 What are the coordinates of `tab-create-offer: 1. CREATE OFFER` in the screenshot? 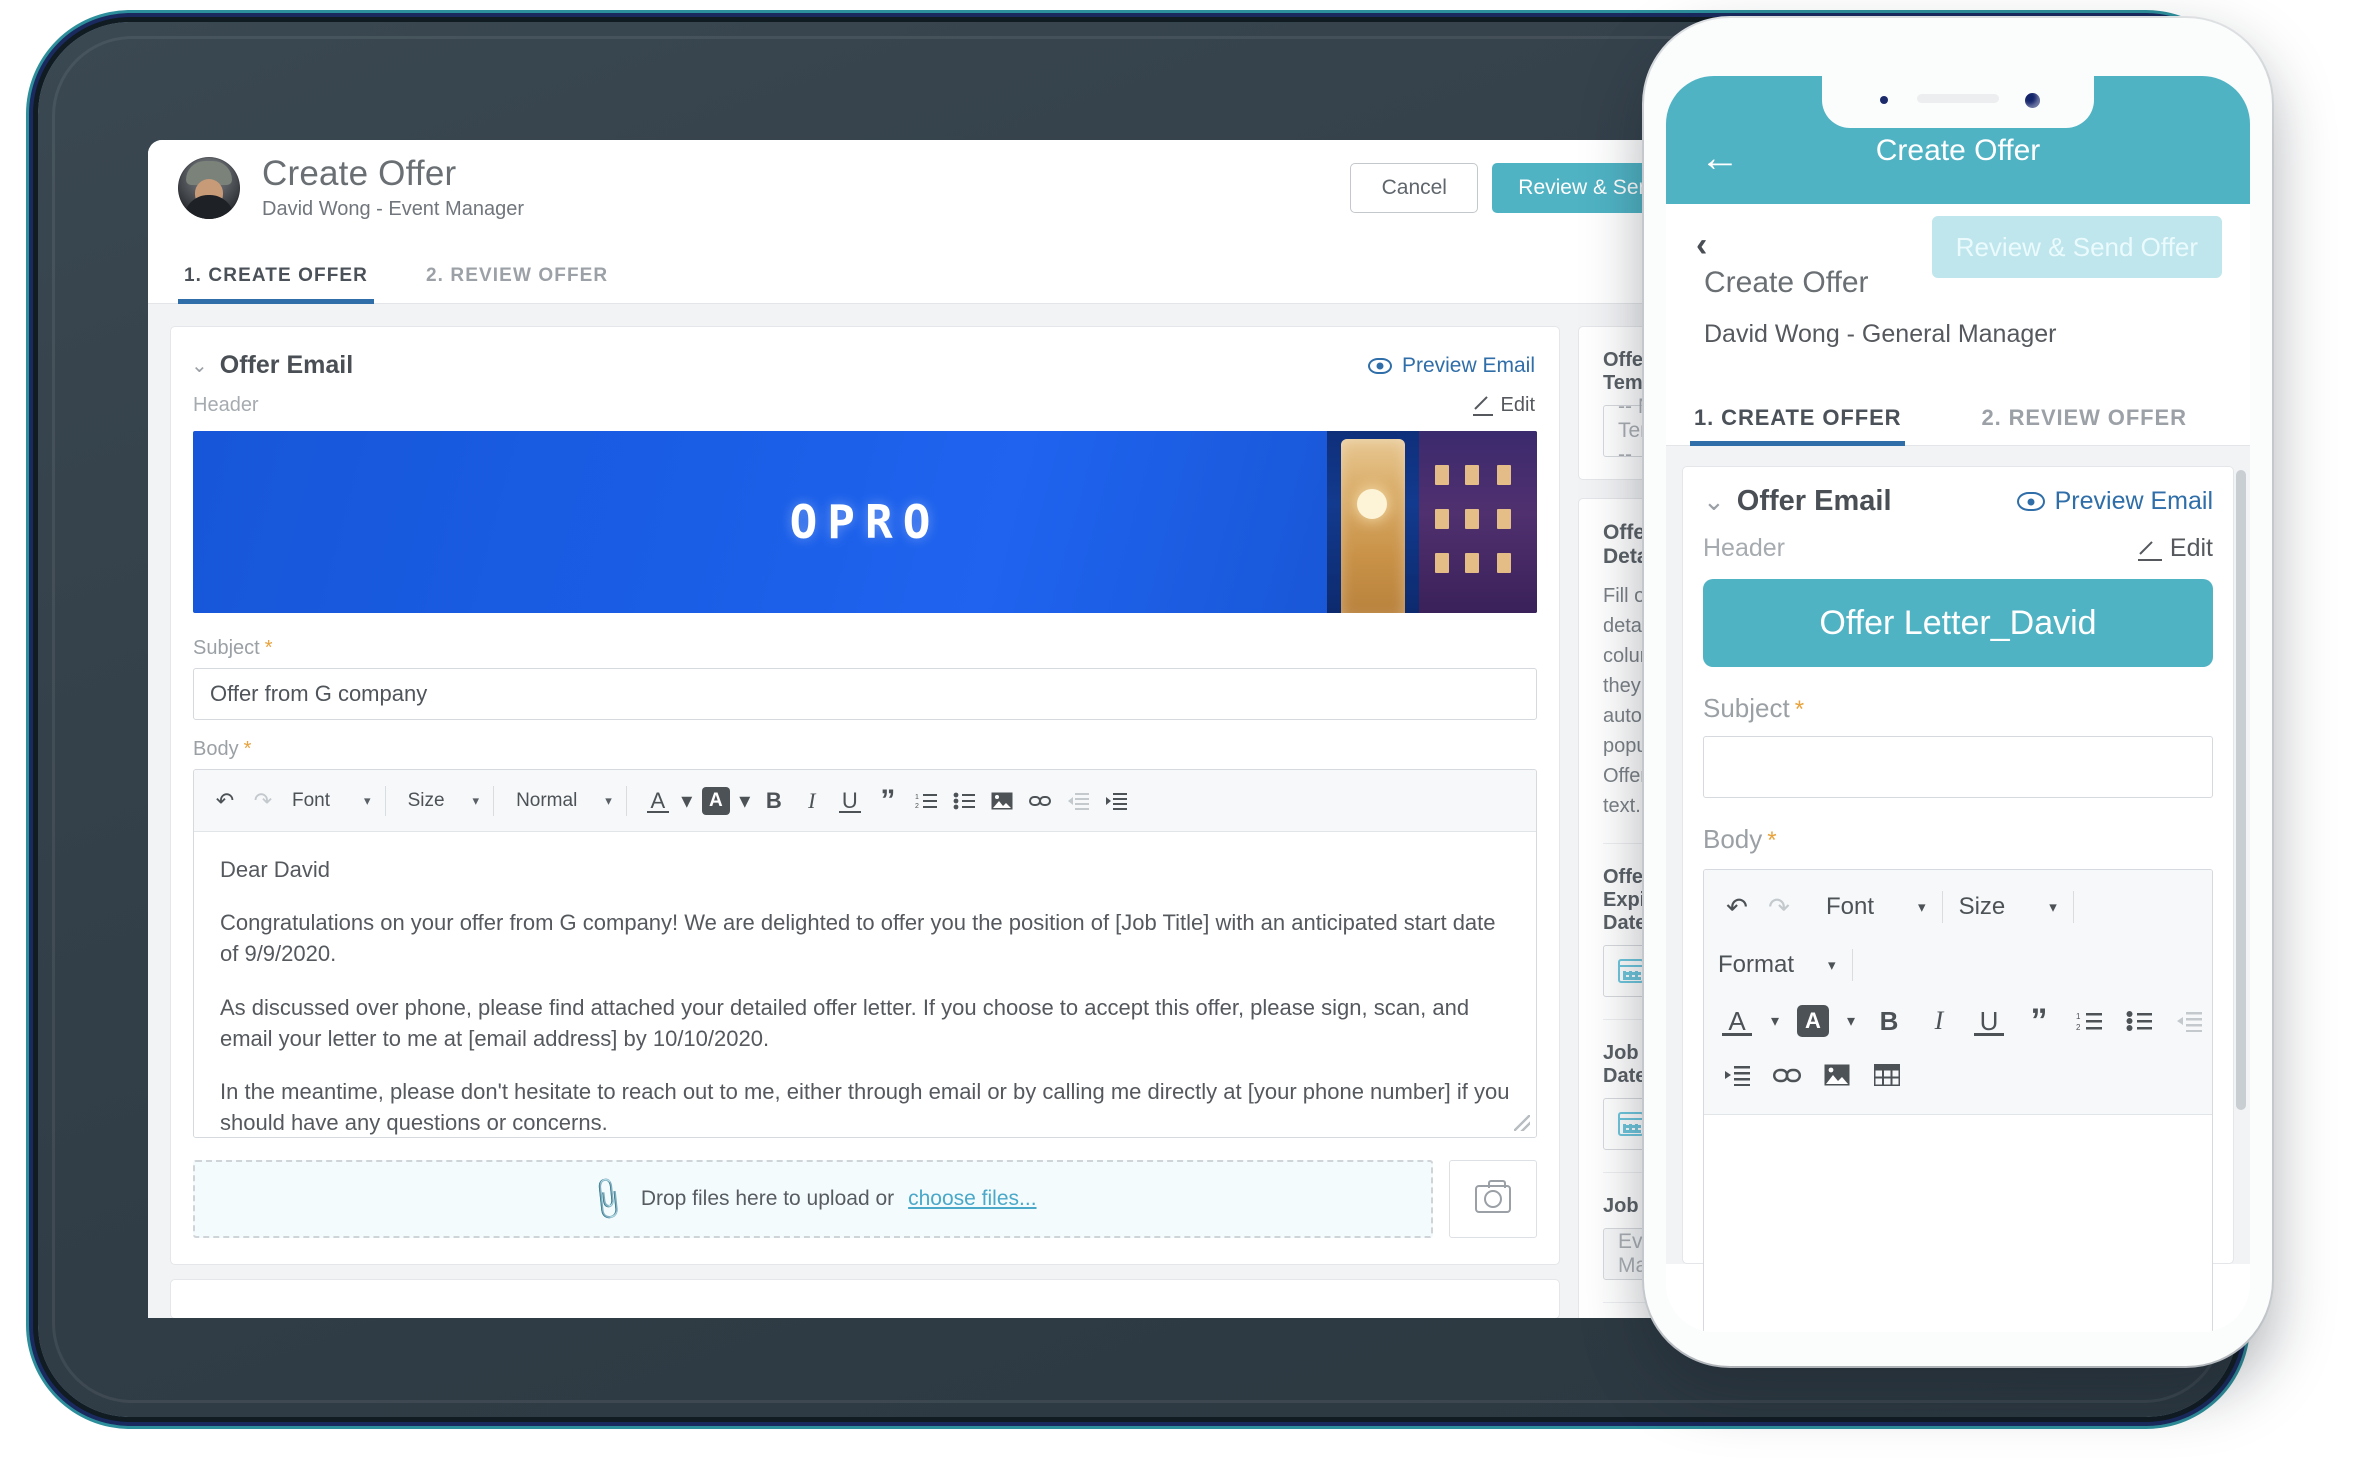 It's located at (276, 284).